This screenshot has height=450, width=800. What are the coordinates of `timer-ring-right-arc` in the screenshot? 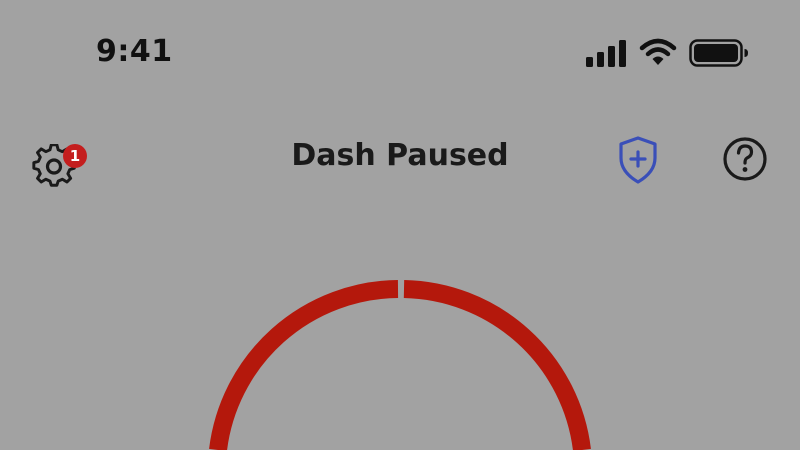 It's located at (497, 365).